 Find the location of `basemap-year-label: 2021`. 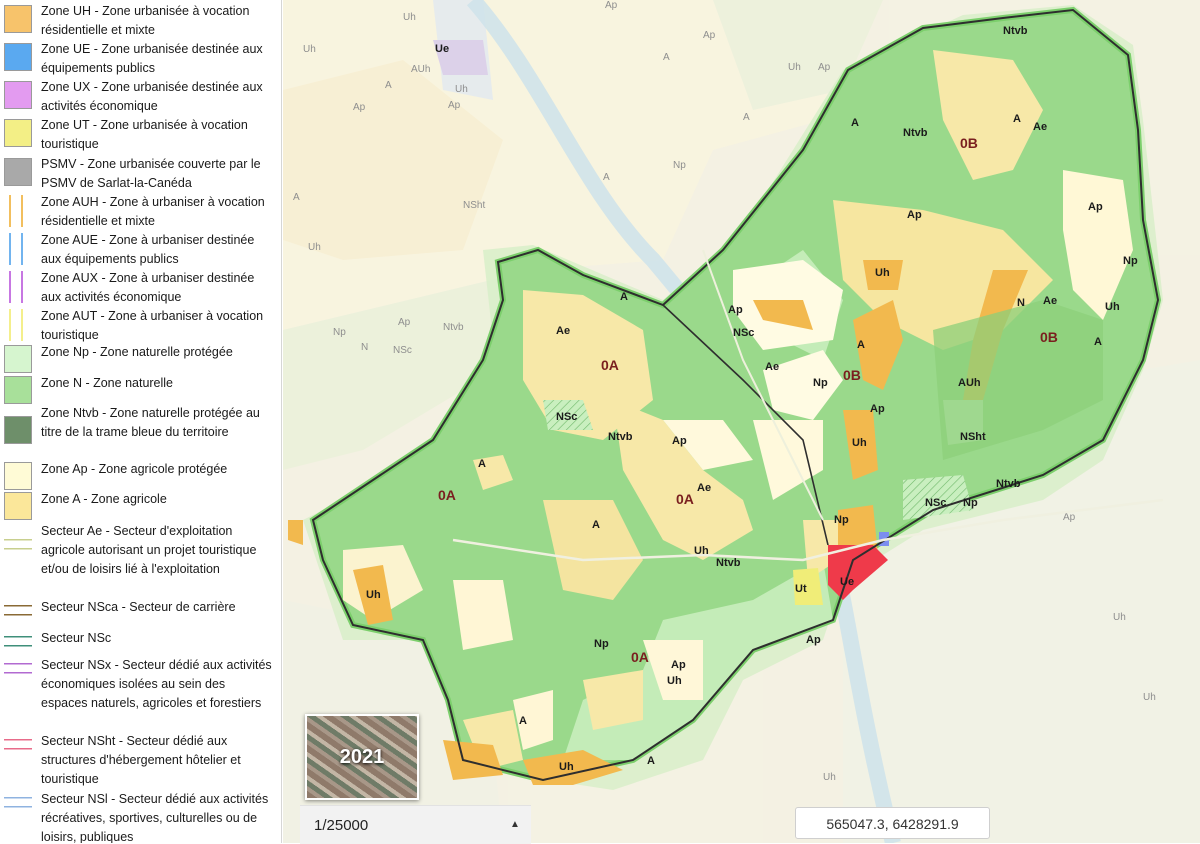

basemap-year-label: 2021 is located at coordinates (362, 757).